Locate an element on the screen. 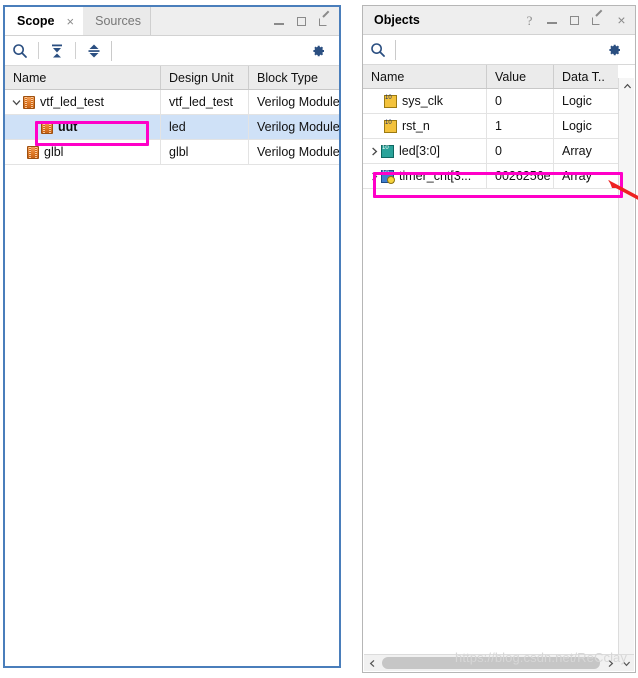 The image size is (638, 678). scroll-left-icon is located at coordinates (372, 663).